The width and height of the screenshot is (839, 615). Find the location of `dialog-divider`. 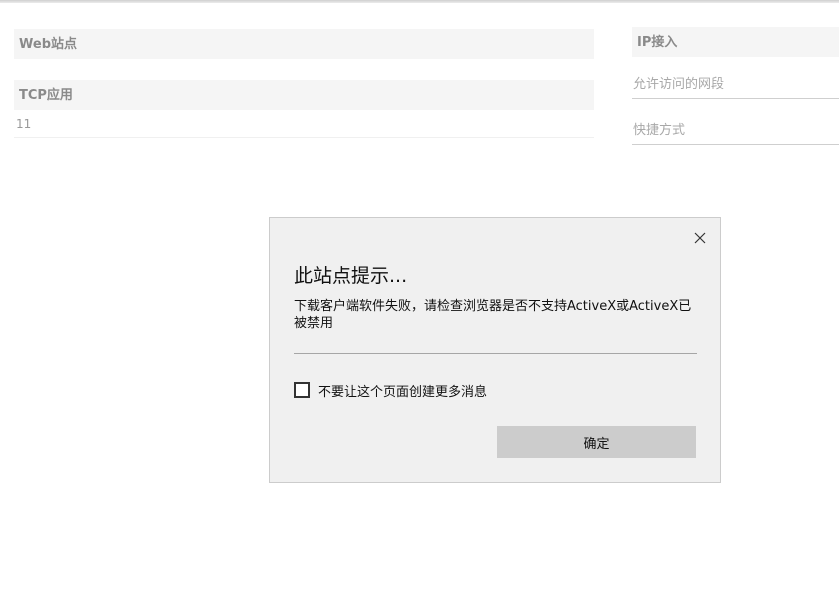

dialog-divider is located at coordinates (495, 353).